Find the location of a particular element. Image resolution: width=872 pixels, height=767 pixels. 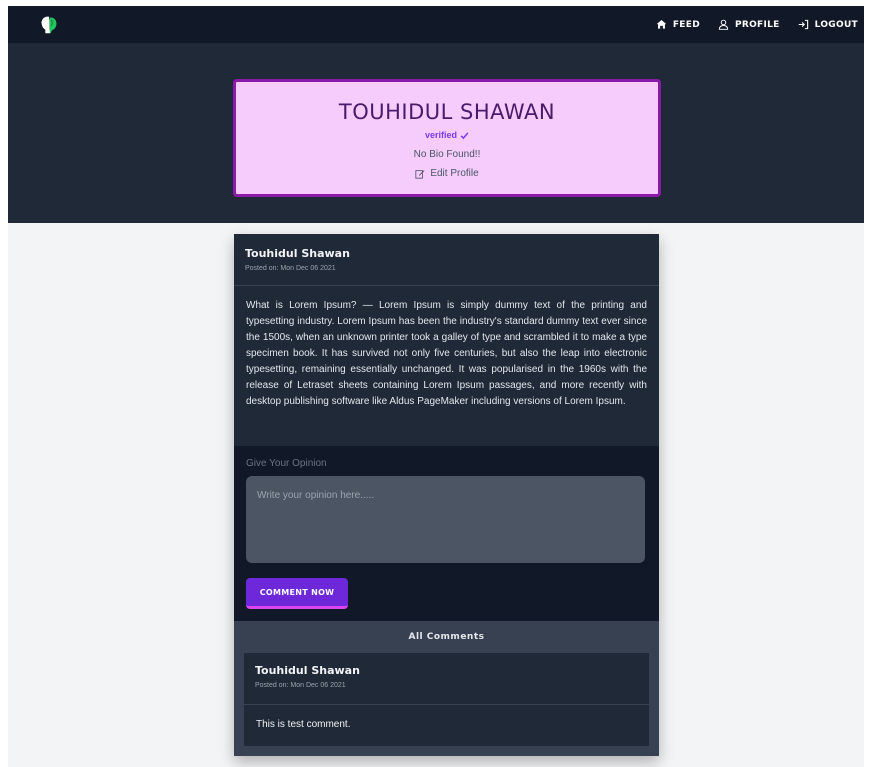

edit-profile-label: Edit Profile is located at coordinates (454, 173).